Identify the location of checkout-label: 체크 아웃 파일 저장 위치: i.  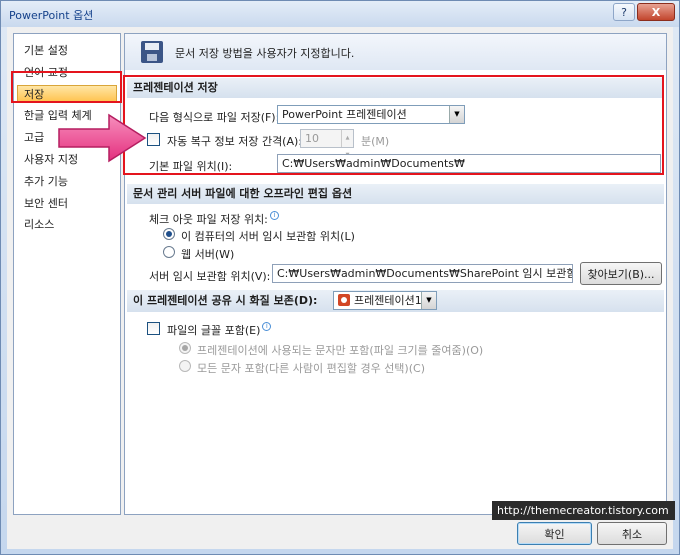
(214, 219).